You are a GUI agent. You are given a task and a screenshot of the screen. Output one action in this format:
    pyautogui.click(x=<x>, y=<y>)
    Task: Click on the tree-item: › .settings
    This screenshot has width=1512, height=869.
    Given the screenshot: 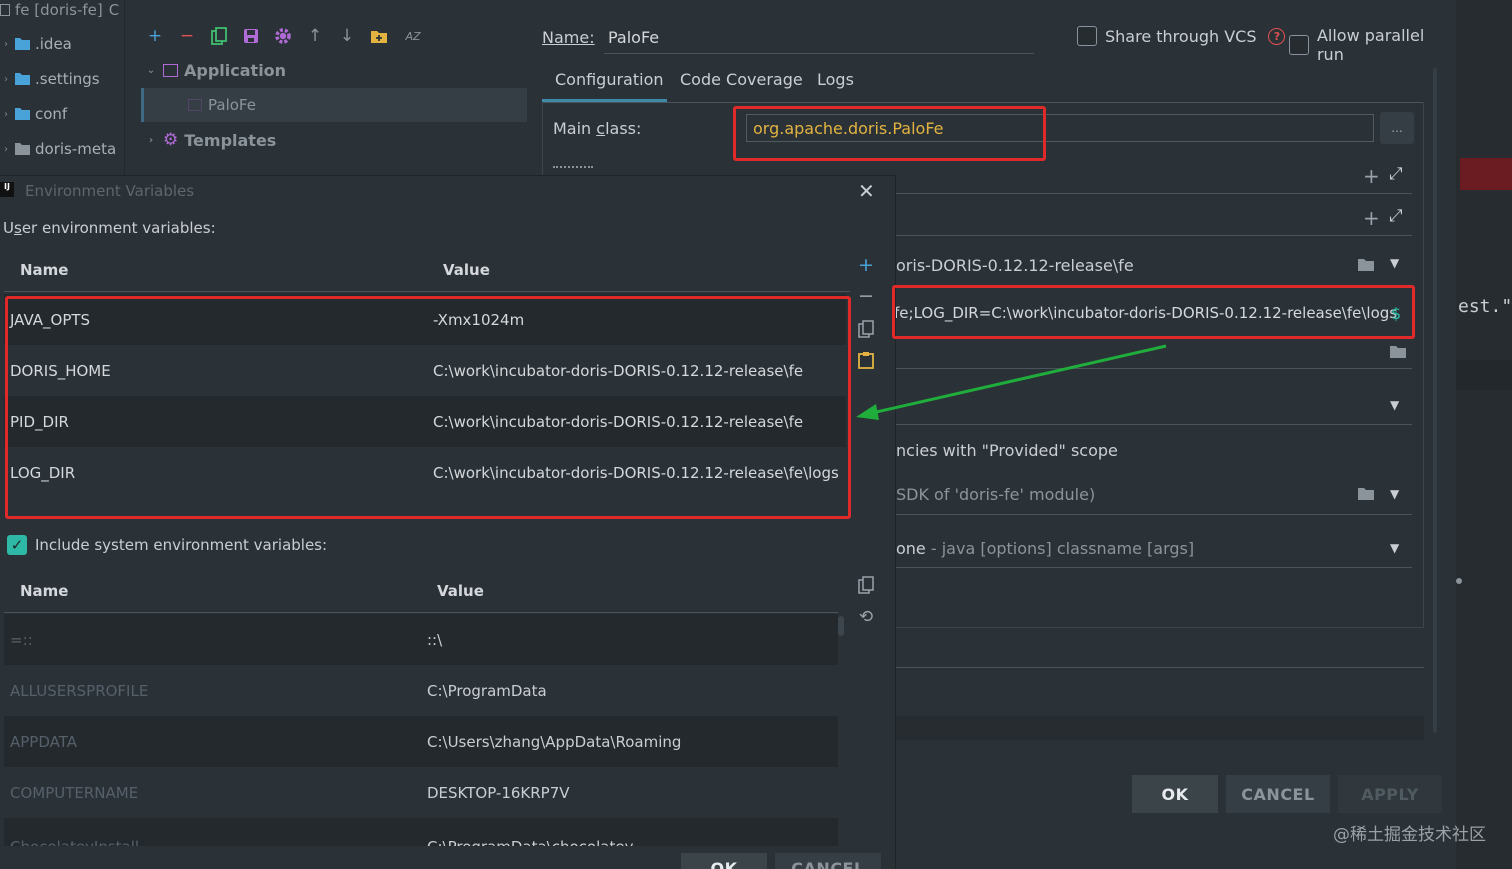 What is the action you would take?
    pyautogui.click(x=50, y=79)
    